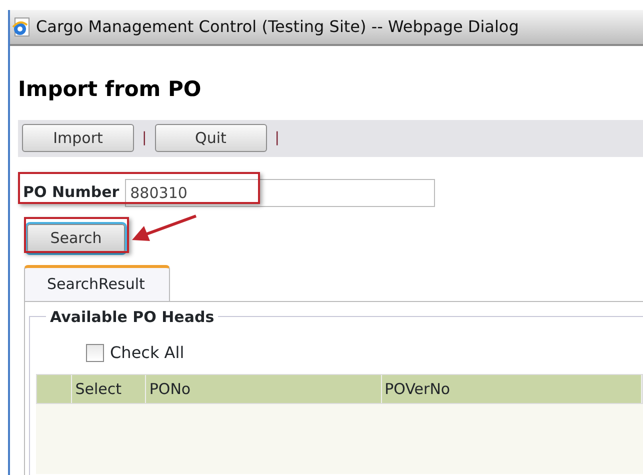 Image resolution: width=643 pixels, height=475 pixels. I want to click on po-number-field: 880310, so click(280, 192).